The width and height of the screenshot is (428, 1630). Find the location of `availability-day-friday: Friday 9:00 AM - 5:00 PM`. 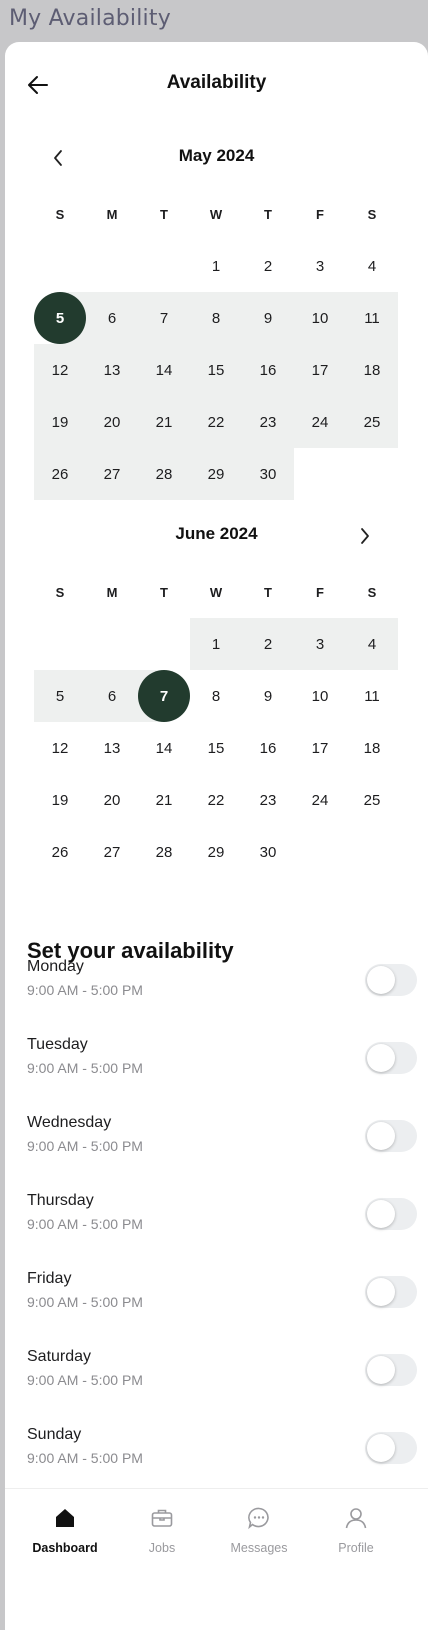

availability-day-friday: Friday 9:00 AM - 5:00 PM is located at coordinates (222, 1300).